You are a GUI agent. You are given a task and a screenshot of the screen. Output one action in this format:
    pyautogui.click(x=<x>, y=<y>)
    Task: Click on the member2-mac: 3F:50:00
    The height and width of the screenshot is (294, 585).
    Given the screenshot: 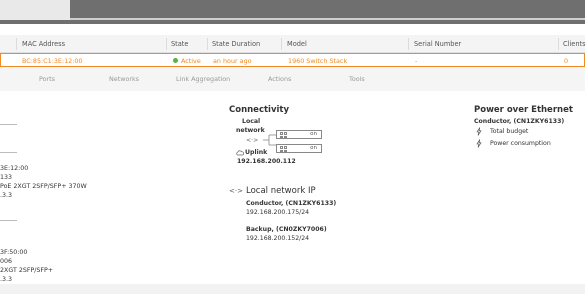 What is the action you would take?
    pyautogui.click(x=14, y=252)
    